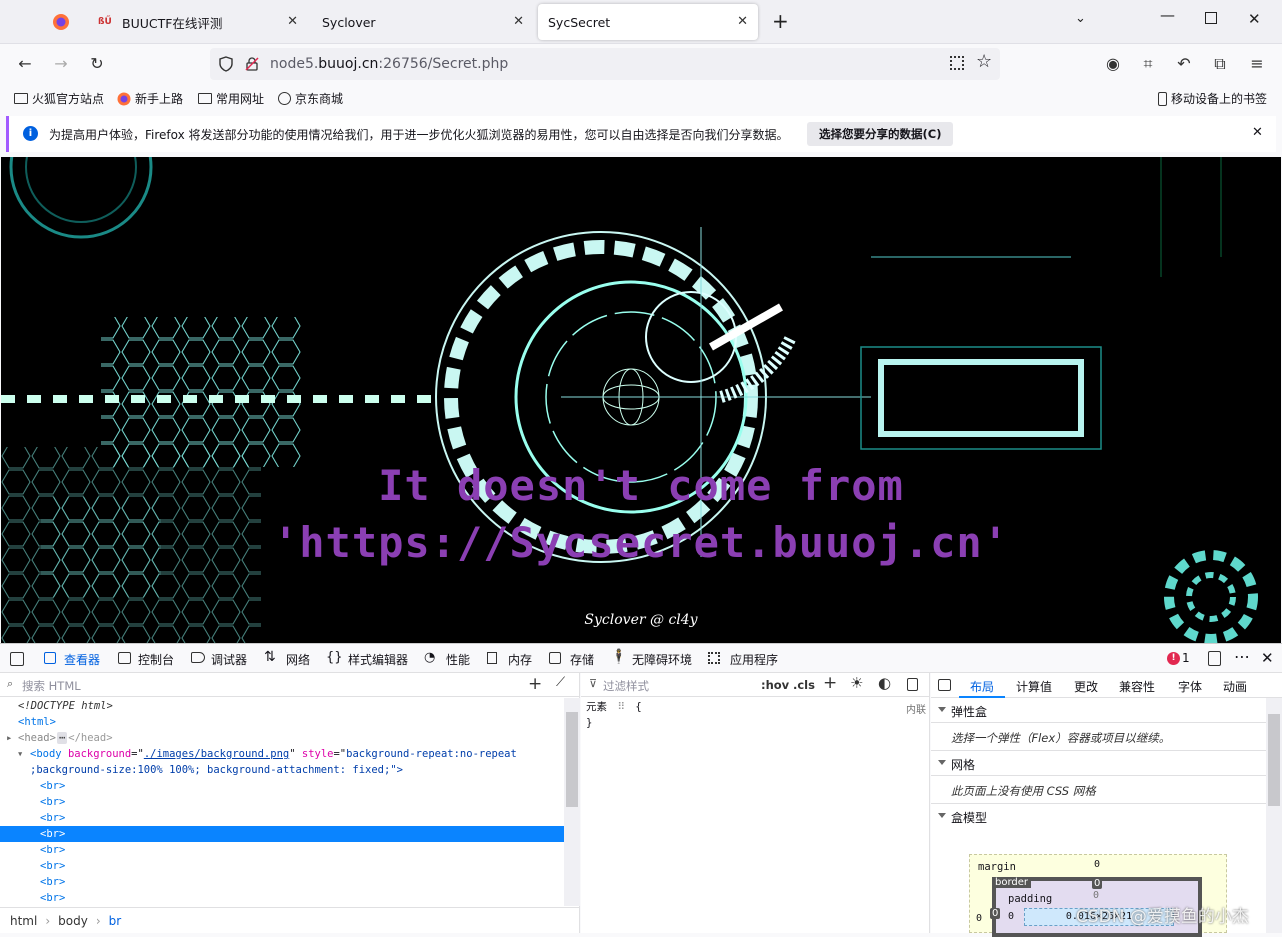 The height and width of the screenshot is (937, 1282). Describe the element at coordinates (1254, 19) in the screenshot. I see `window-close-icon: ✕` at that location.